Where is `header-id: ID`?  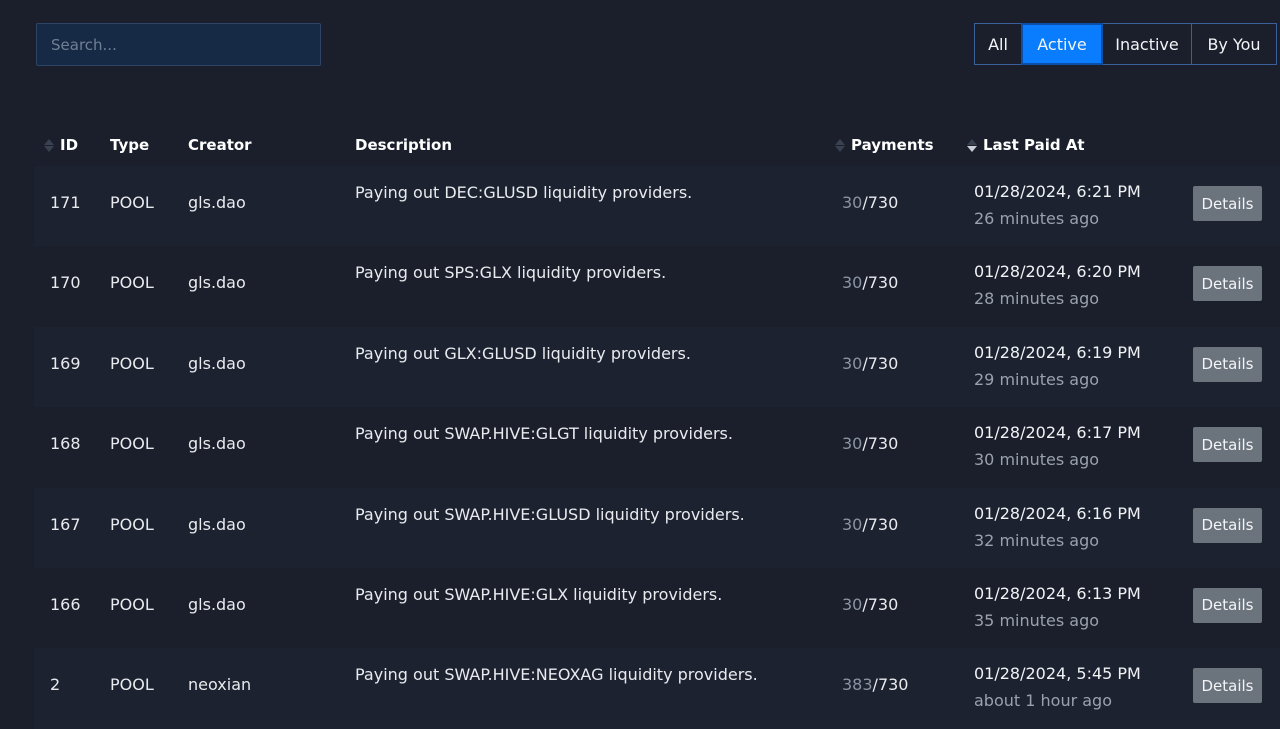 header-id: ID is located at coordinates (61, 145).